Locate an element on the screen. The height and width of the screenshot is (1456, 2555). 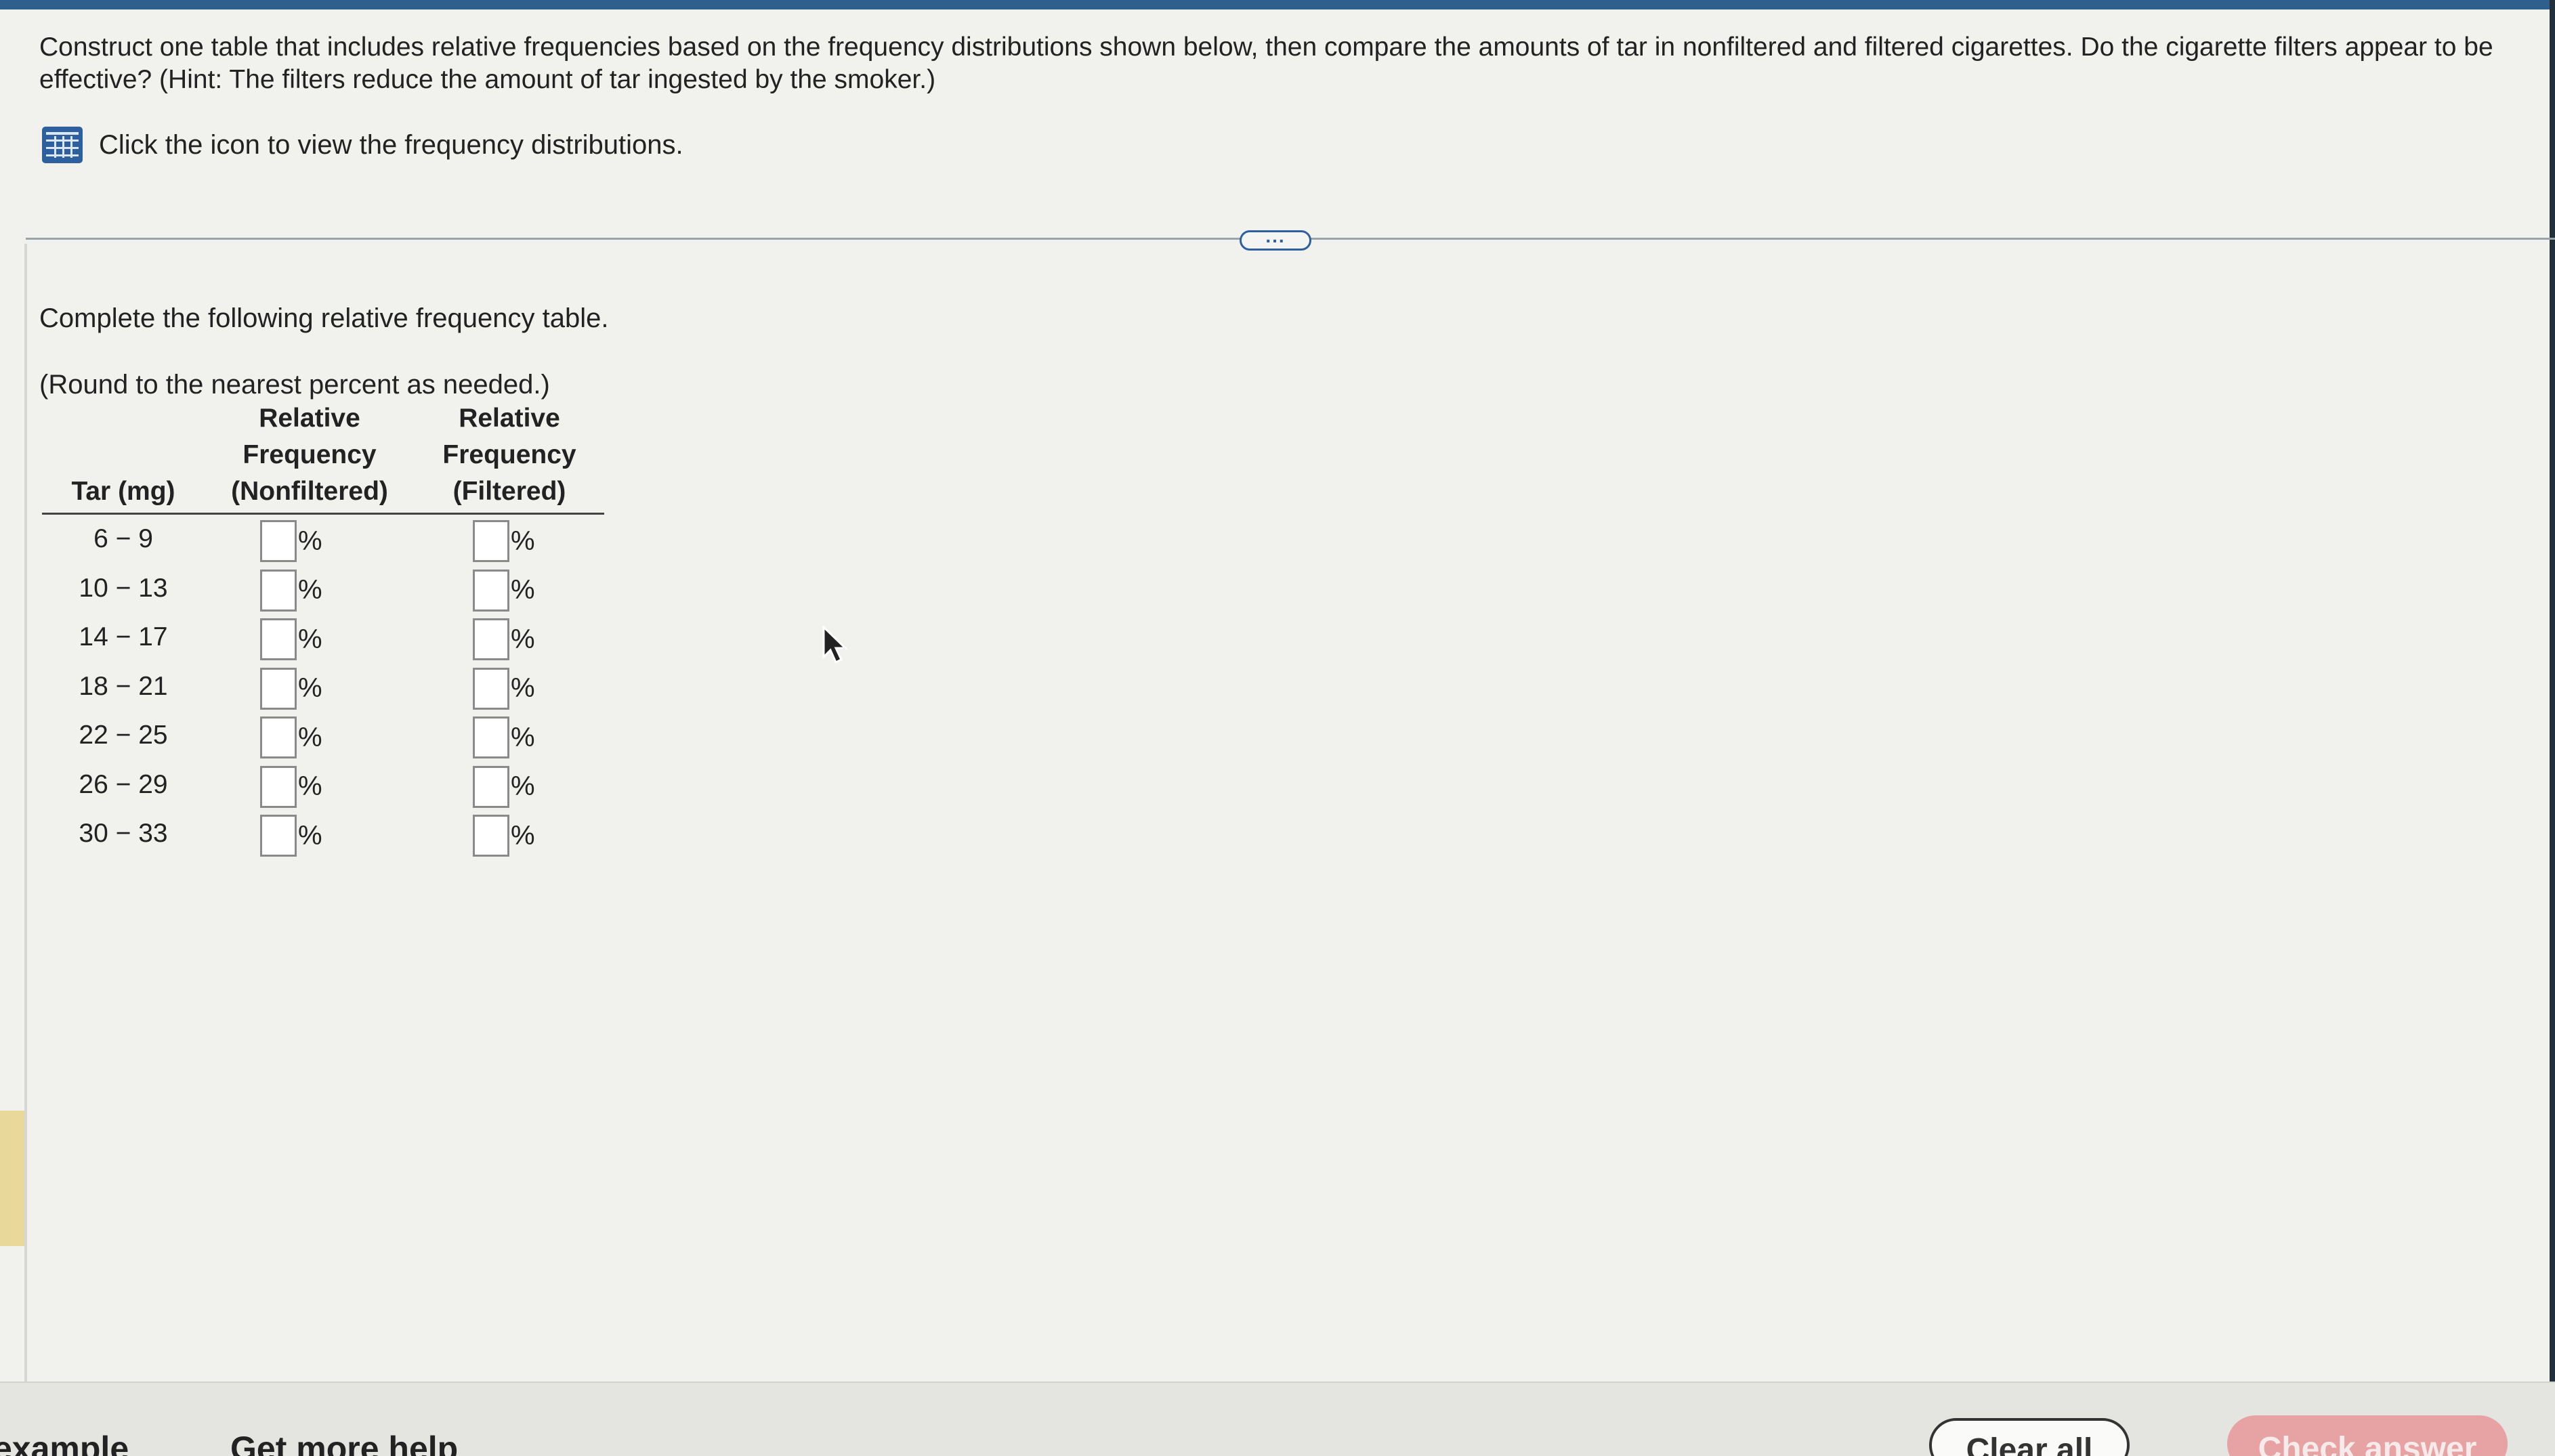
top-strip is located at coordinates (1277, 5).